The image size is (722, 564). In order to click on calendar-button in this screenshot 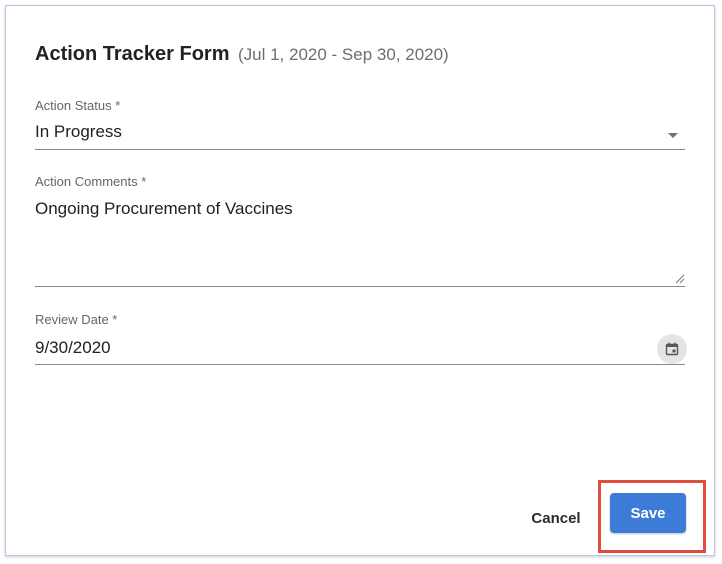, I will do `click(672, 349)`.